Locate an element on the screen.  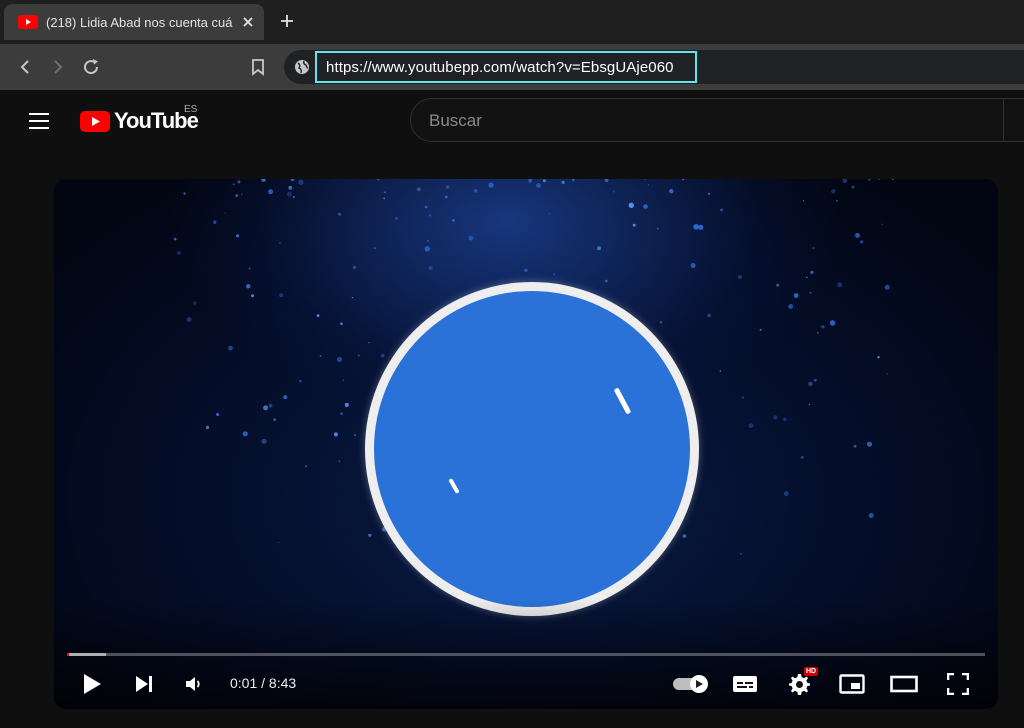
search-box is located at coordinates (717, 120).